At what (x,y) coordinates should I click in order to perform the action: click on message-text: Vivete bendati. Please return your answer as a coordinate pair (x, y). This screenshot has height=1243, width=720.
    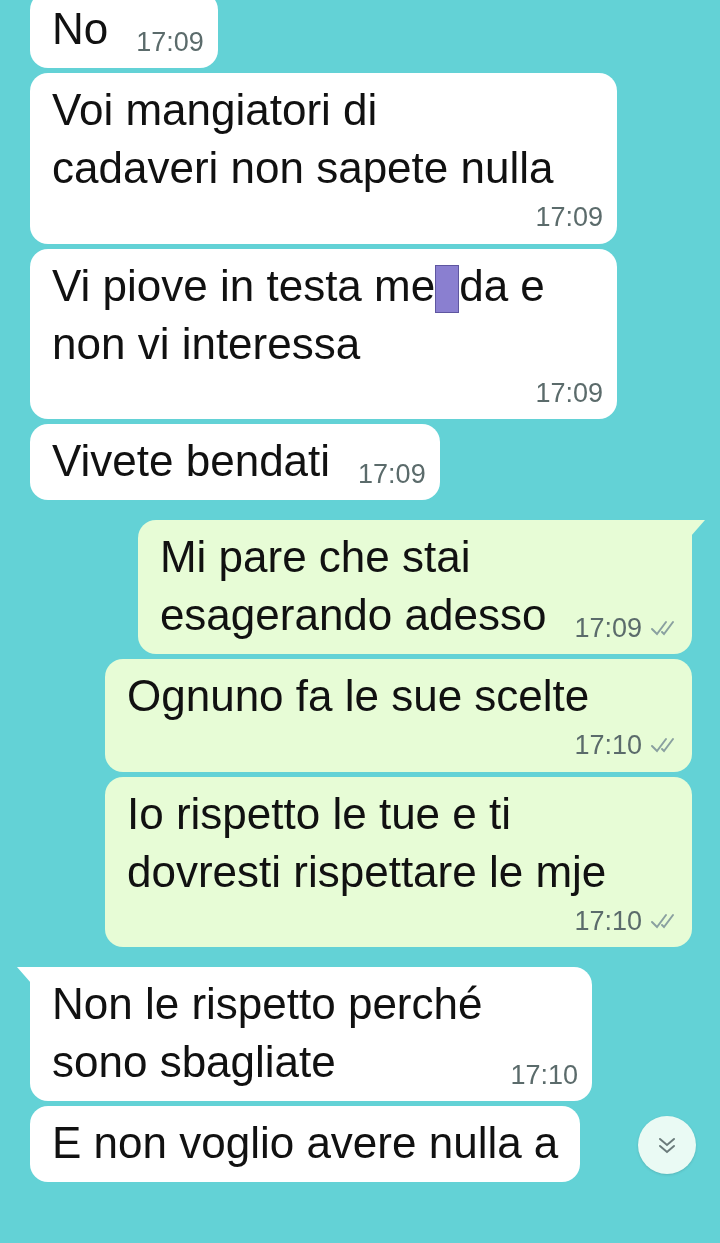
    Looking at the image, I should click on (191, 461).